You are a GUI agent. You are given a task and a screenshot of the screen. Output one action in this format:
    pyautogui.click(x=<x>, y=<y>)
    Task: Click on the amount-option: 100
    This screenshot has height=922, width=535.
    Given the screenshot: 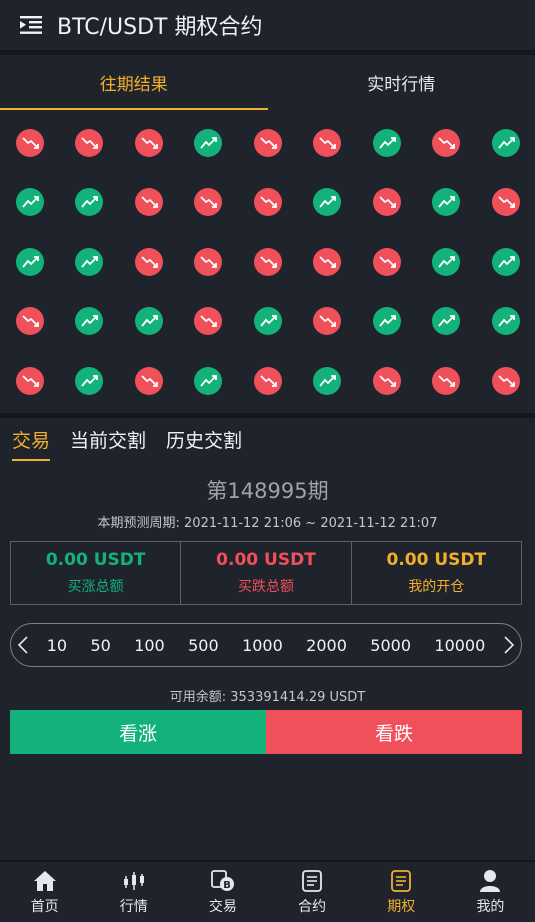 What is the action you would take?
    pyautogui.click(x=149, y=645)
    